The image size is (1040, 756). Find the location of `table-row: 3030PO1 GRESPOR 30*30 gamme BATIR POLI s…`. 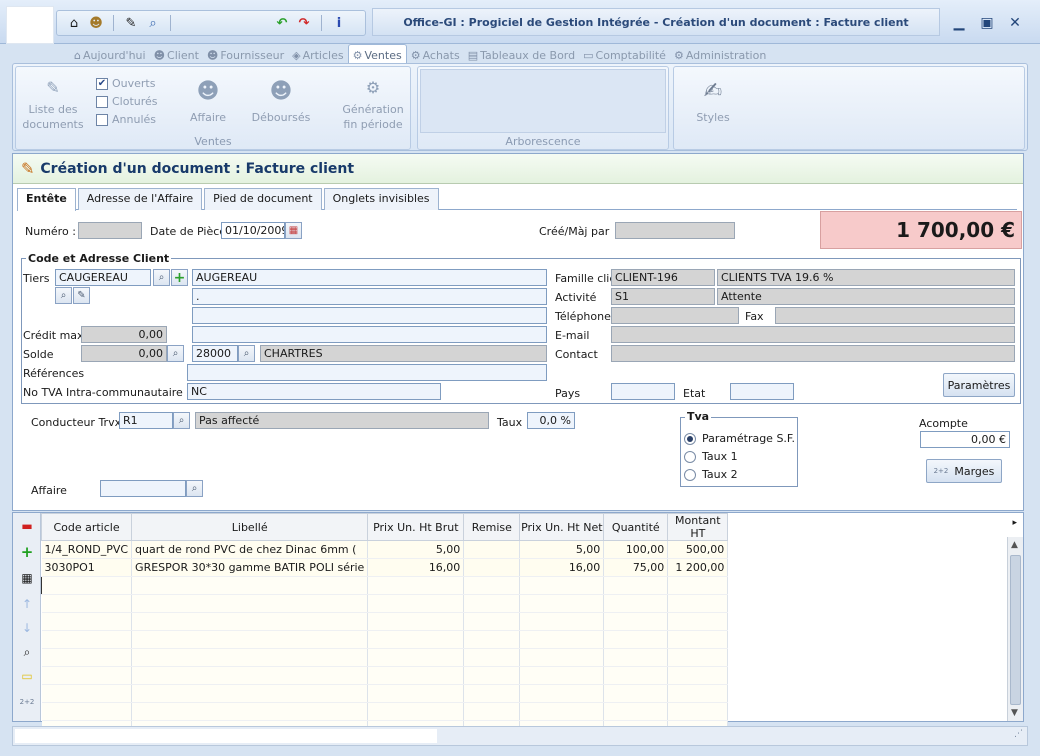

table-row: 3030PO1 GRESPOR 30*30 gamme BATIR POLI s… is located at coordinates (385, 567).